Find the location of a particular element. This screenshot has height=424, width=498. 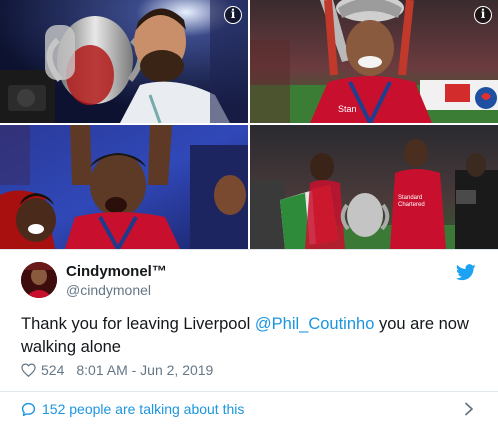

mention-link: @Phil_Coutinho is located at coordinates (315, 324).